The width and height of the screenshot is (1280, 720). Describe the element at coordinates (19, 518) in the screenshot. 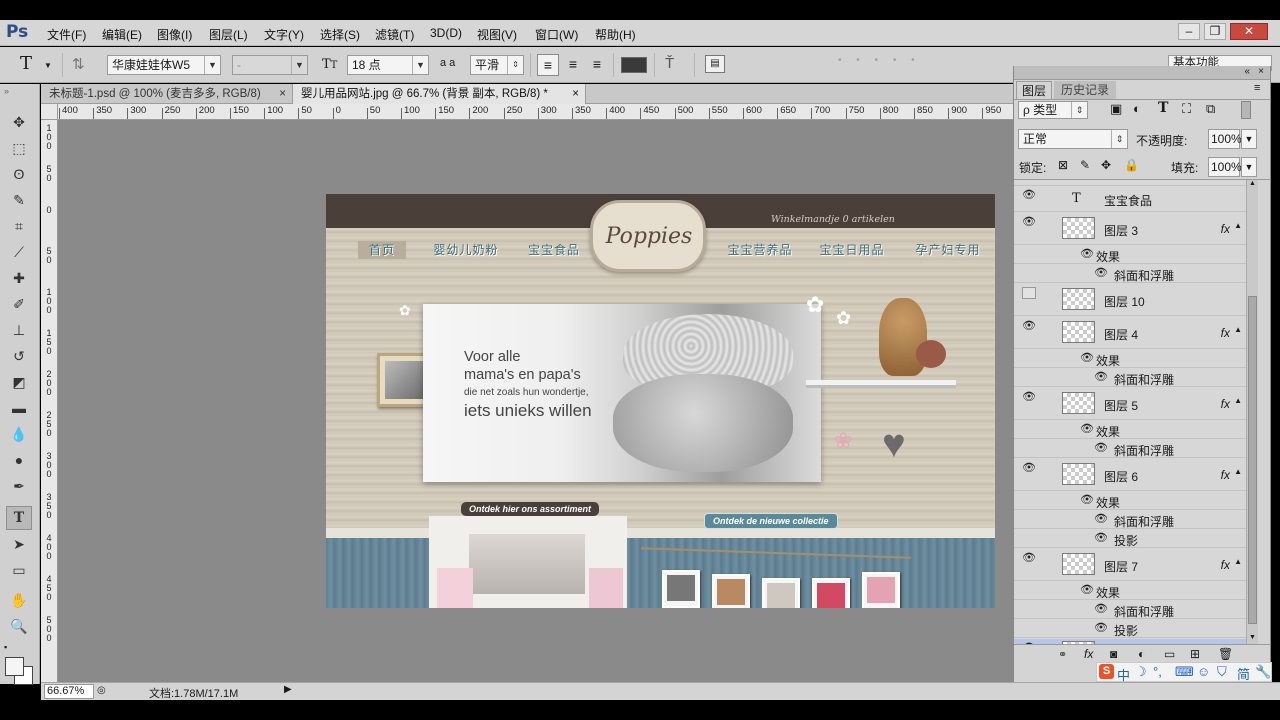

I see `type-tool-icon: T` at that location.